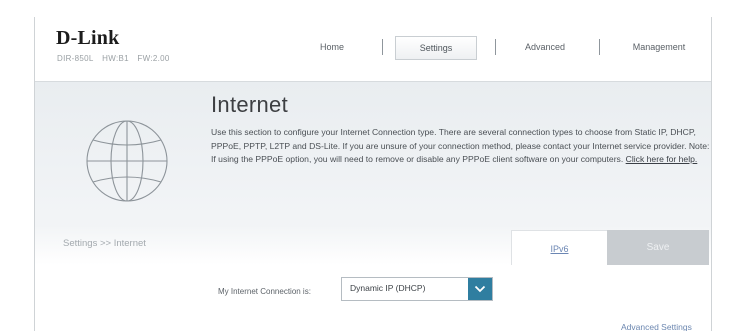 This screenshot has width=736, height=331. What do you see at coordinates (658, 247) in the screenshot?
I see `save-button: Save` at bounding box center [658, 247].